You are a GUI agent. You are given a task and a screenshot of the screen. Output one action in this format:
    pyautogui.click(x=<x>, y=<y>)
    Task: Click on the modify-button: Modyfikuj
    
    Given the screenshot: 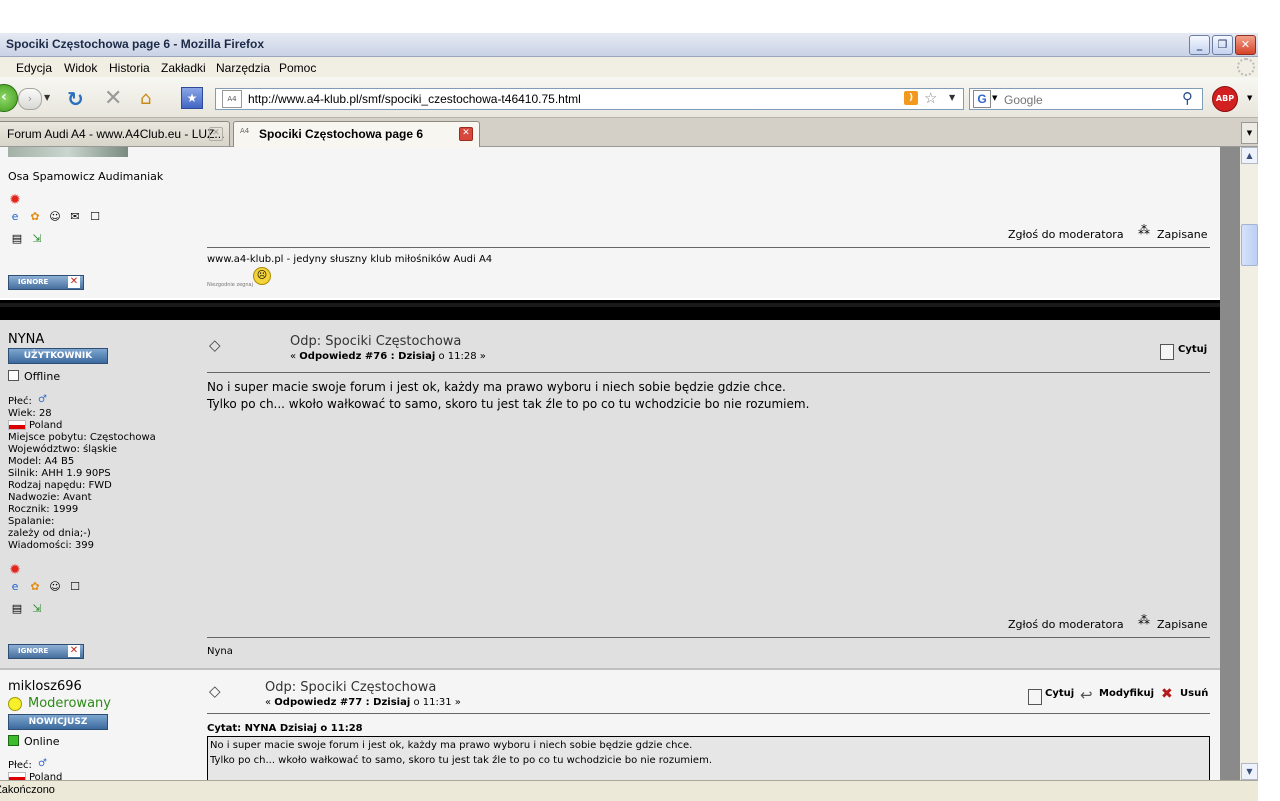 What is the action you would take?
    pyautogui.click(x=1126, y=693)
    